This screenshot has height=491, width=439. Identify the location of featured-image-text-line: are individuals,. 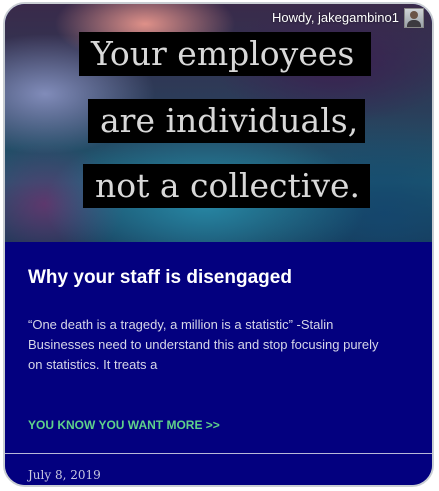
(226, 121).